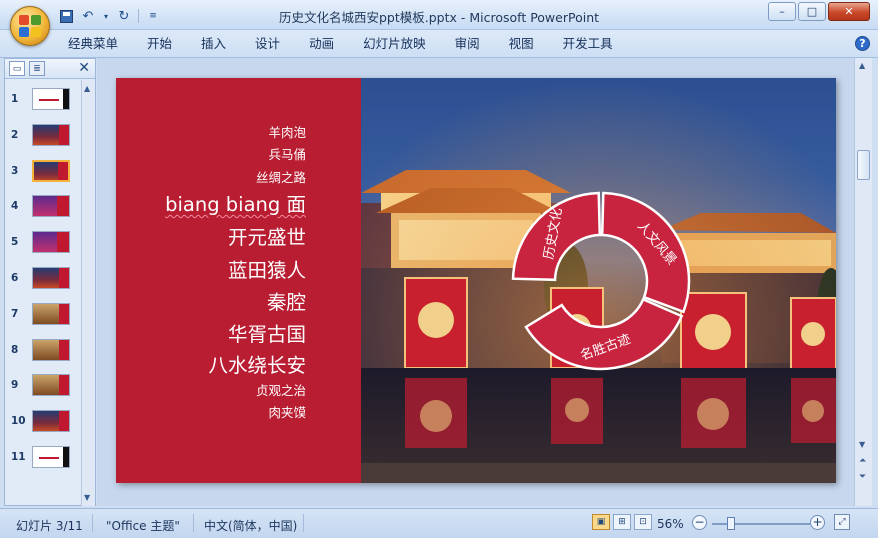 This screenshot has width=878, height=538. I want to click on thumbnail-number: 5, so click(15, 242).